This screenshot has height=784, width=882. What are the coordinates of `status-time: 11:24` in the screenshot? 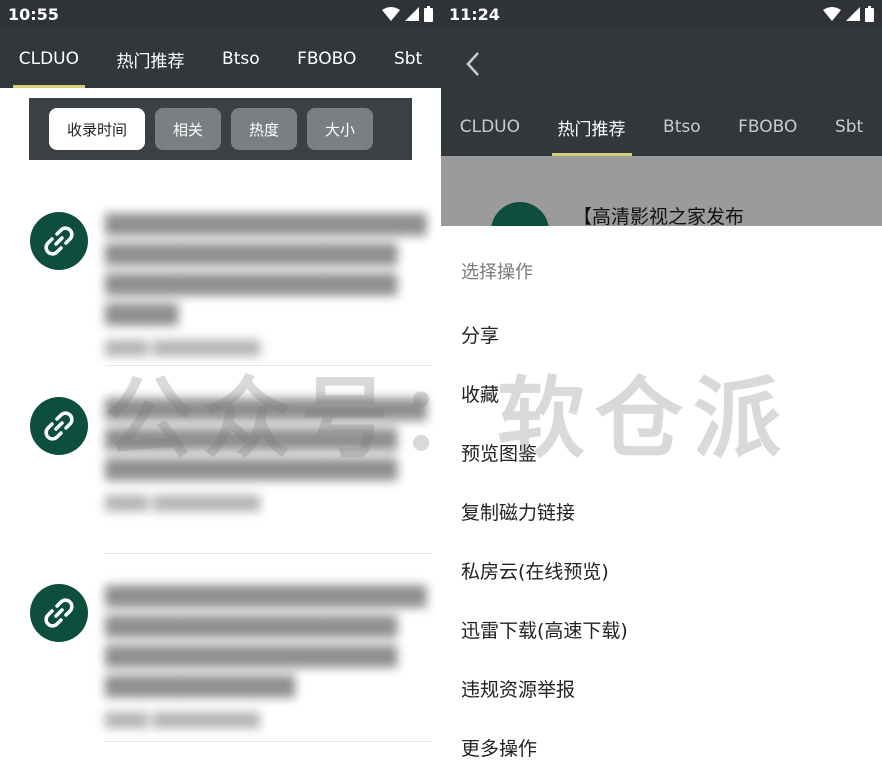 It's located at (474, 14).